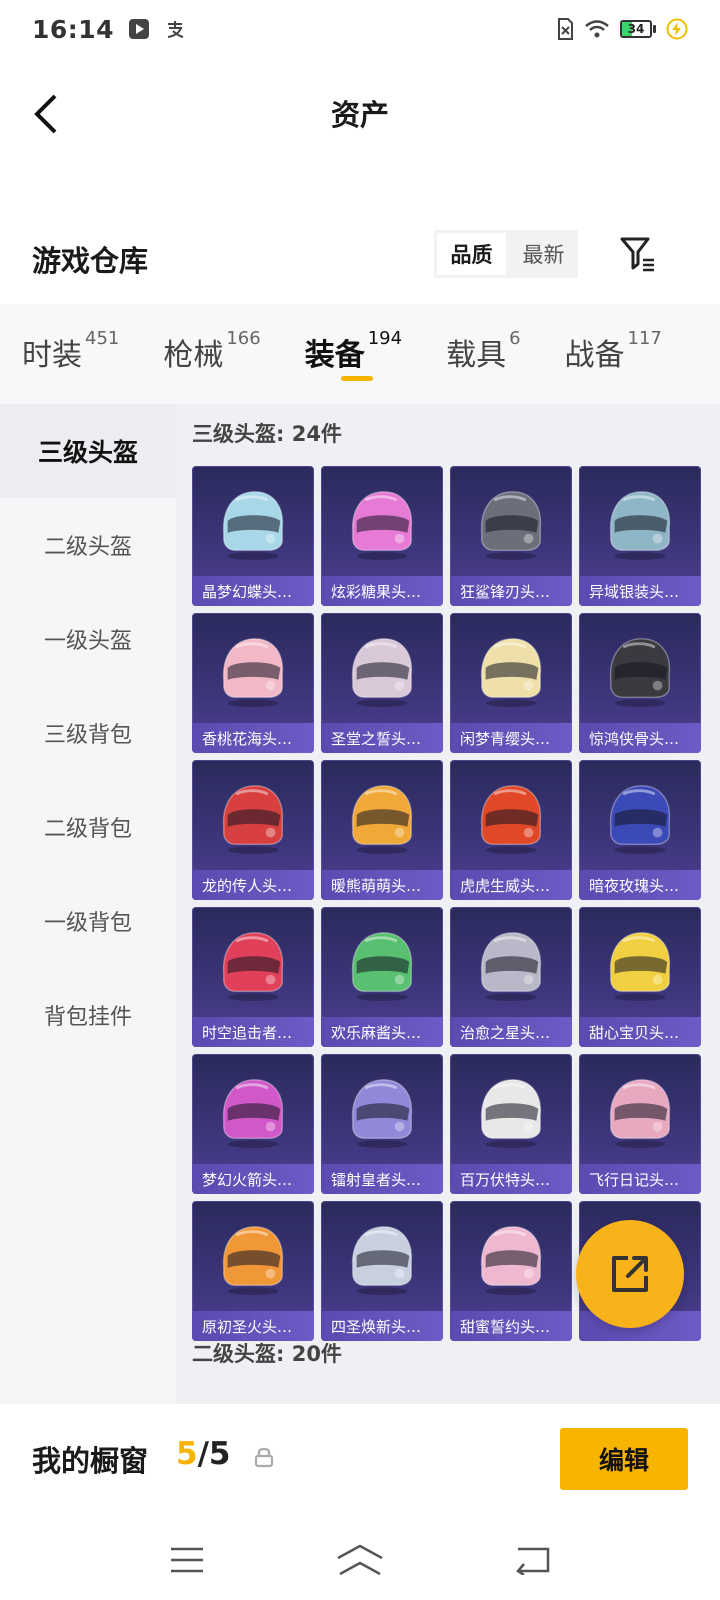  Describe the element at coordinates (193, 355) in the screenshot. I see `tab-label: 枪械` at that location.